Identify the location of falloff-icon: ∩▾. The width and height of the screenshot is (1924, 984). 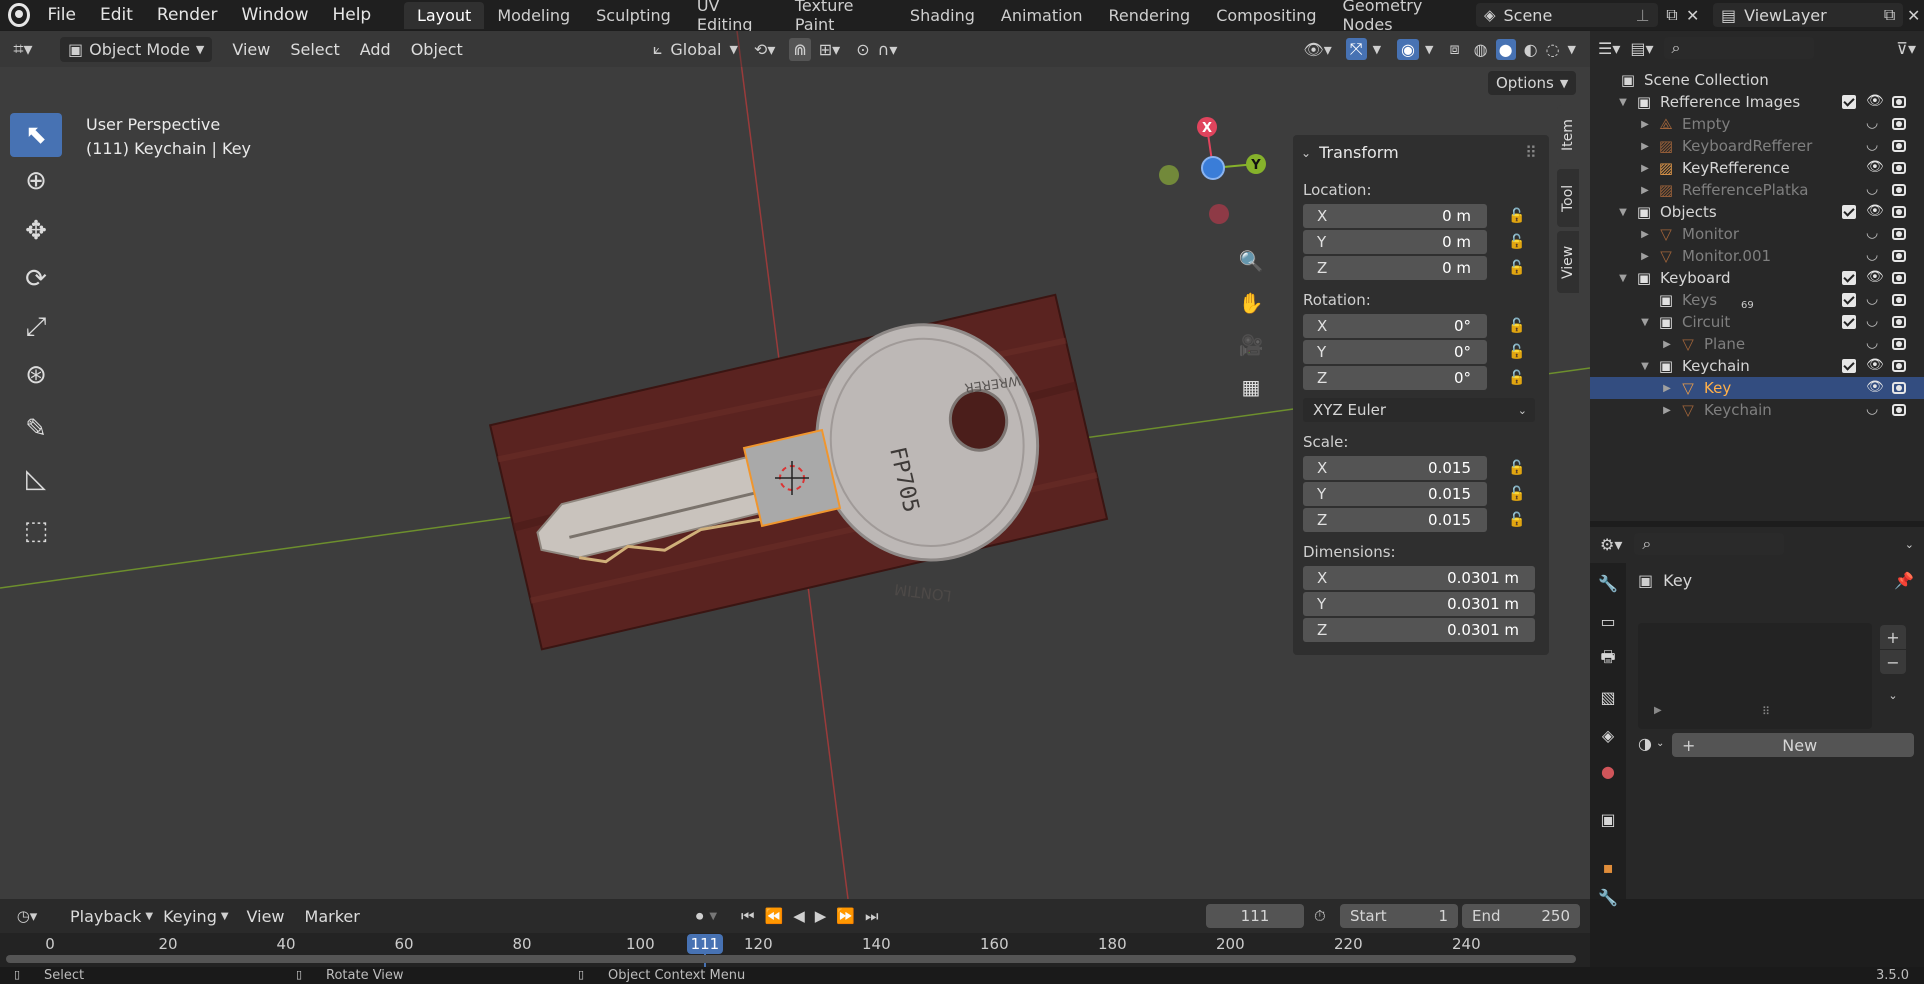
(888, 49).